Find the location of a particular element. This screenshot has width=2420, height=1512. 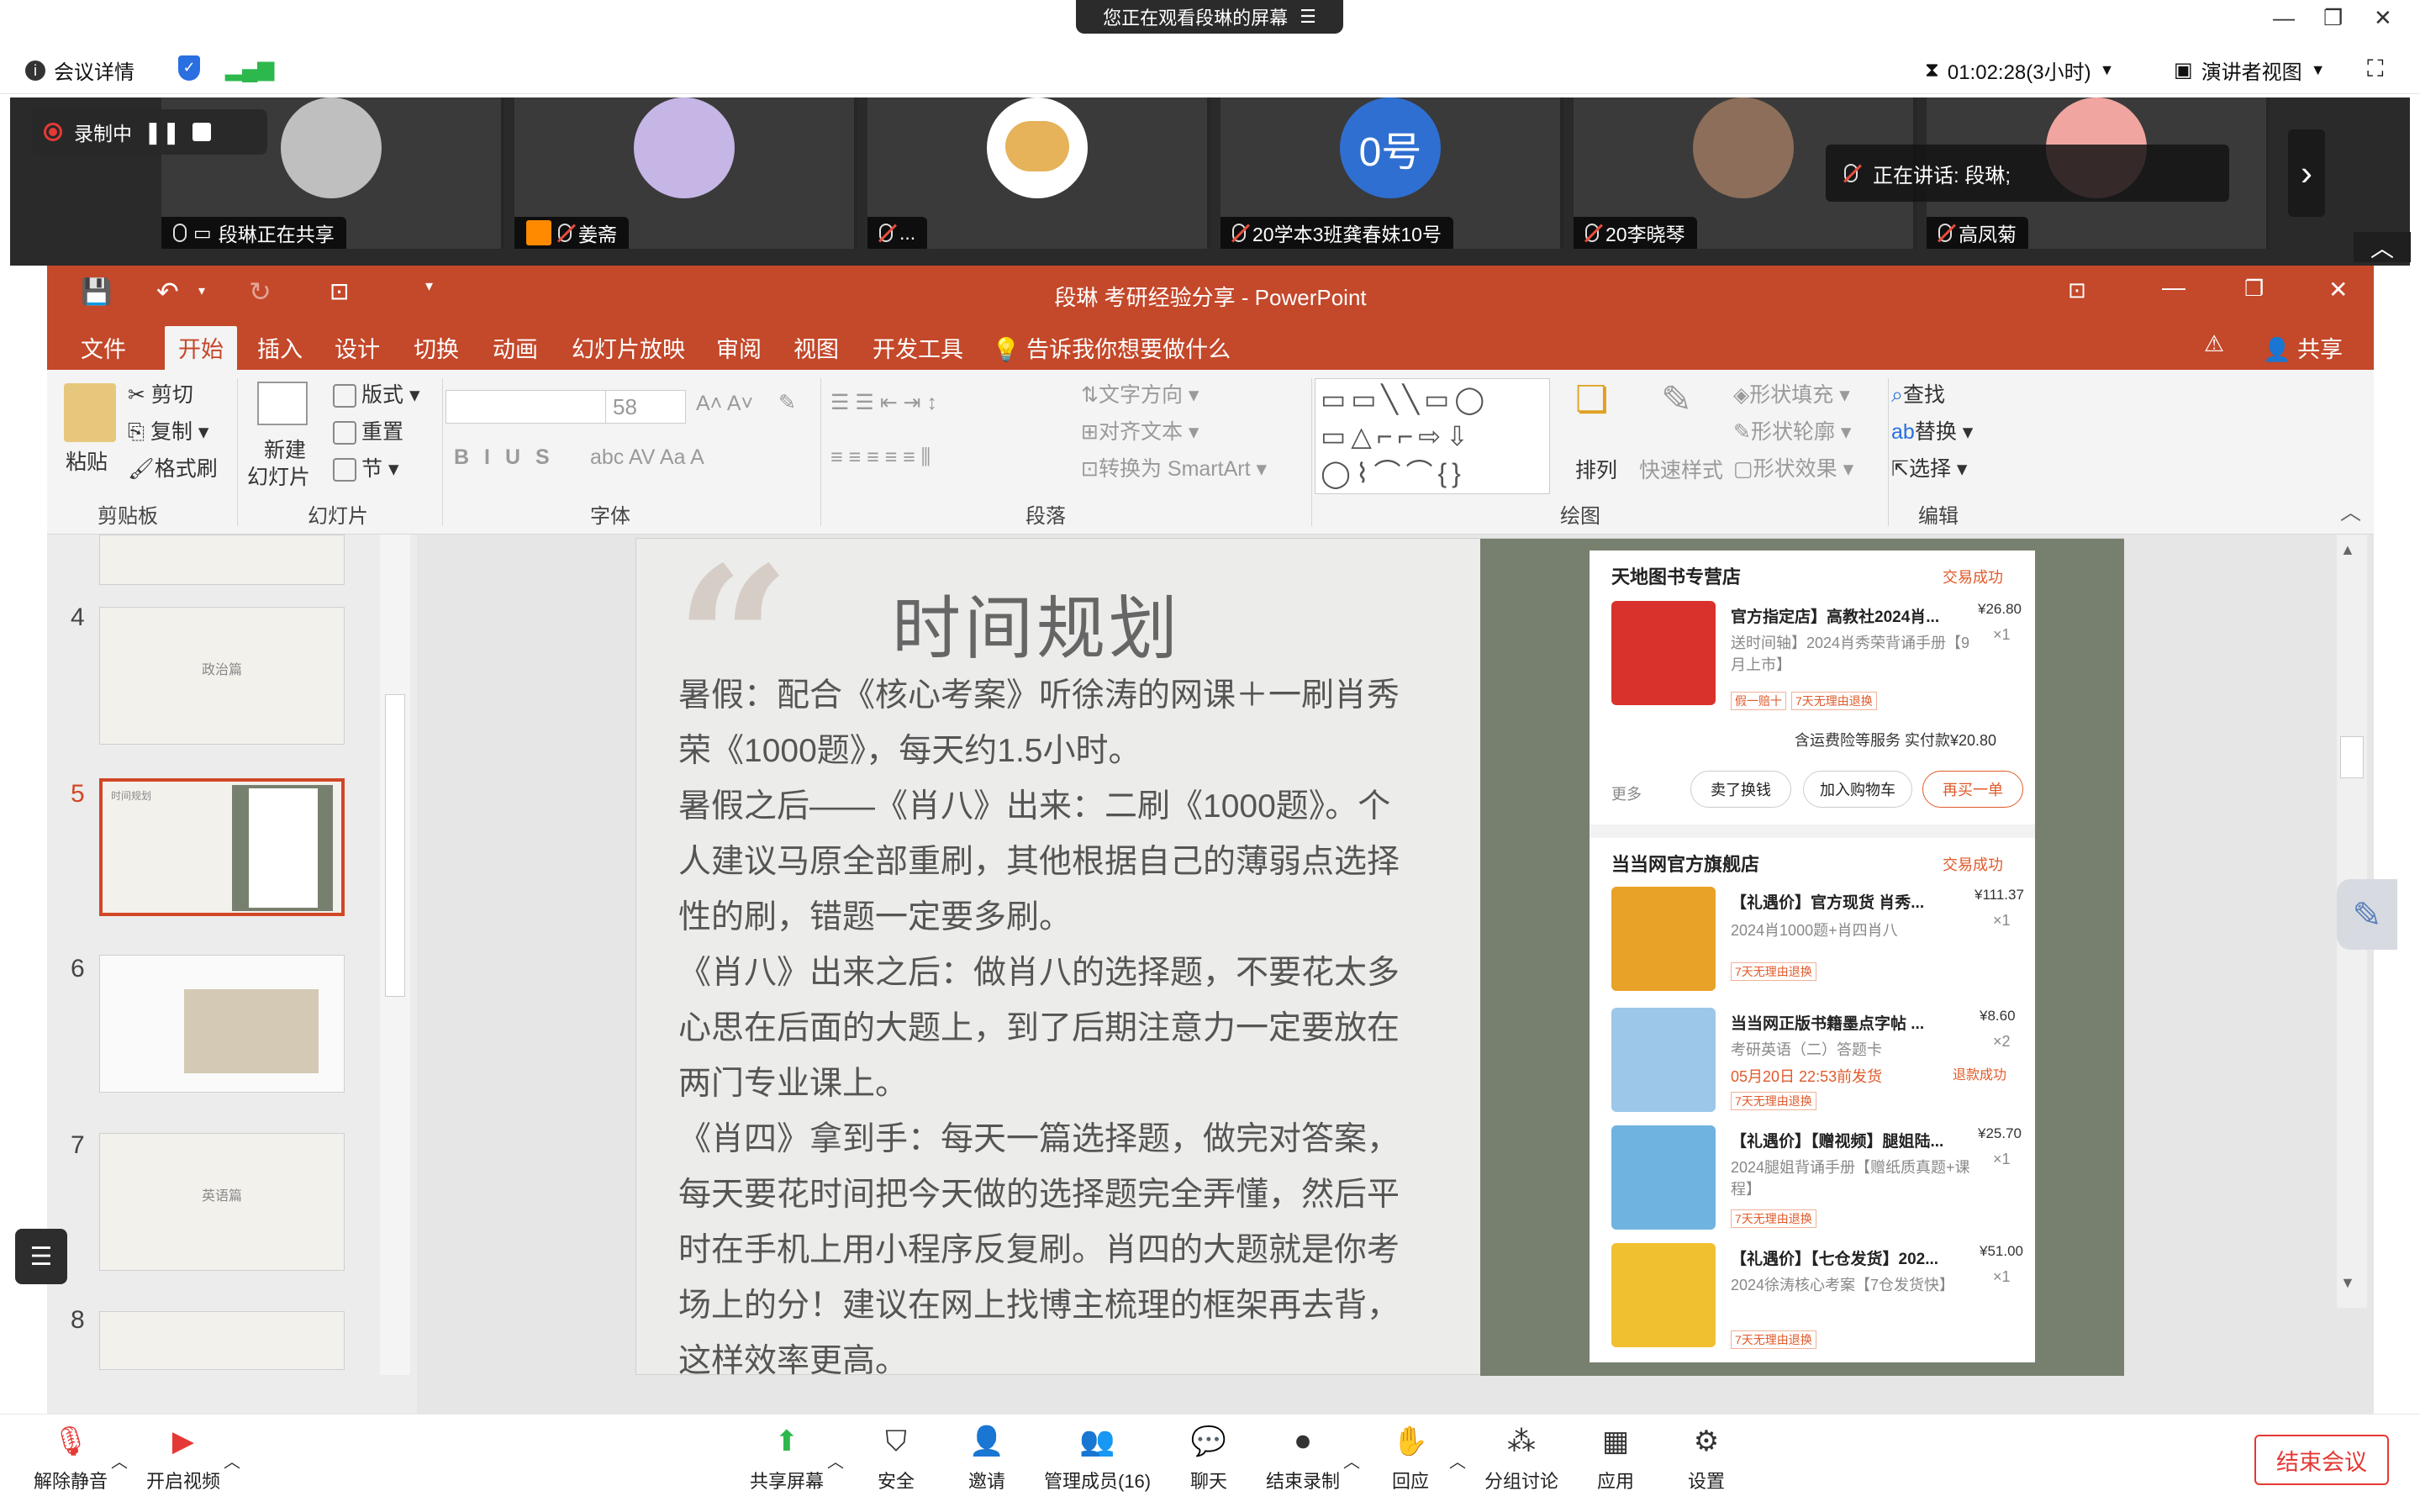

text-direction-button: ⇅文字方向 ▾ is located at coordinates (1140, 393).